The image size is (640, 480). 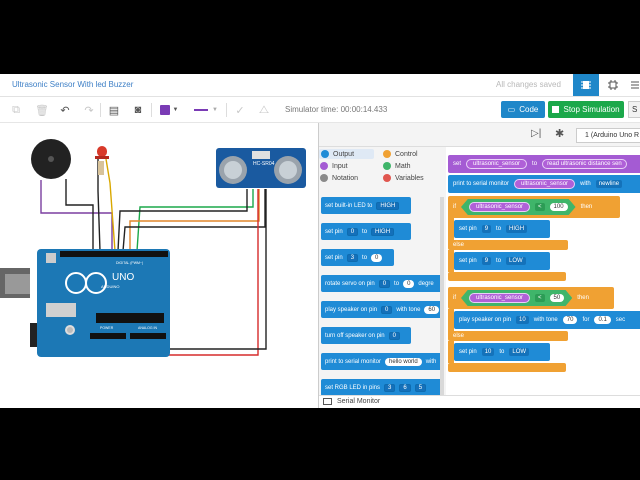 I want to click on then-keyword: then, so click(x=586, y=207).